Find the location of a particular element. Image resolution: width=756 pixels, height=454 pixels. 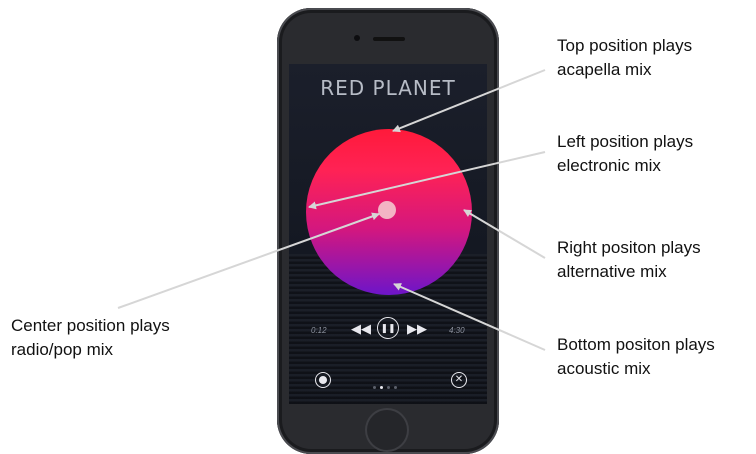

annotation-bottom: Bottom positon plays acoustic mix is located at coordinates (636, 357).